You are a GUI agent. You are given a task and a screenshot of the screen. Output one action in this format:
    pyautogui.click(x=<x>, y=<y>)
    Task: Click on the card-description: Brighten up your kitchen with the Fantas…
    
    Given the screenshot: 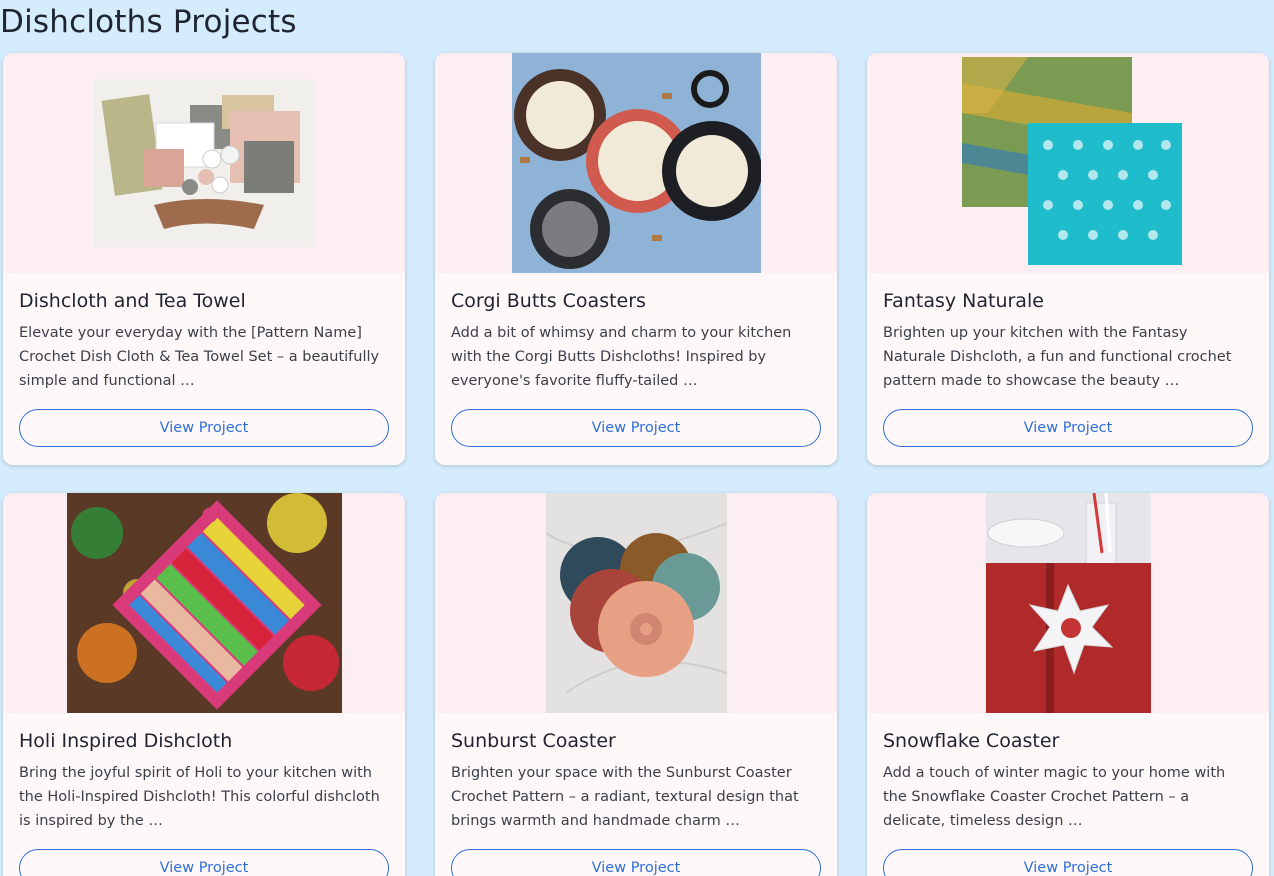 What is the action you would take?
    pyautogui.click(x=1057, y=357)
    